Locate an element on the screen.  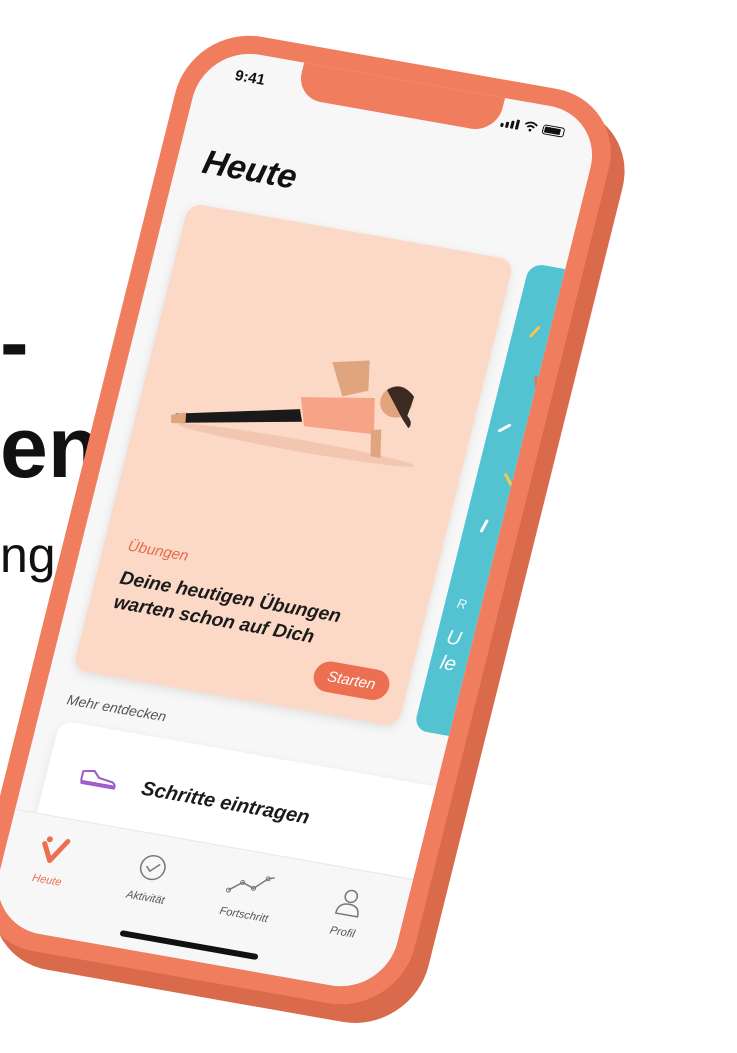
tab-label: Heute is located at coordinates (46, 880).